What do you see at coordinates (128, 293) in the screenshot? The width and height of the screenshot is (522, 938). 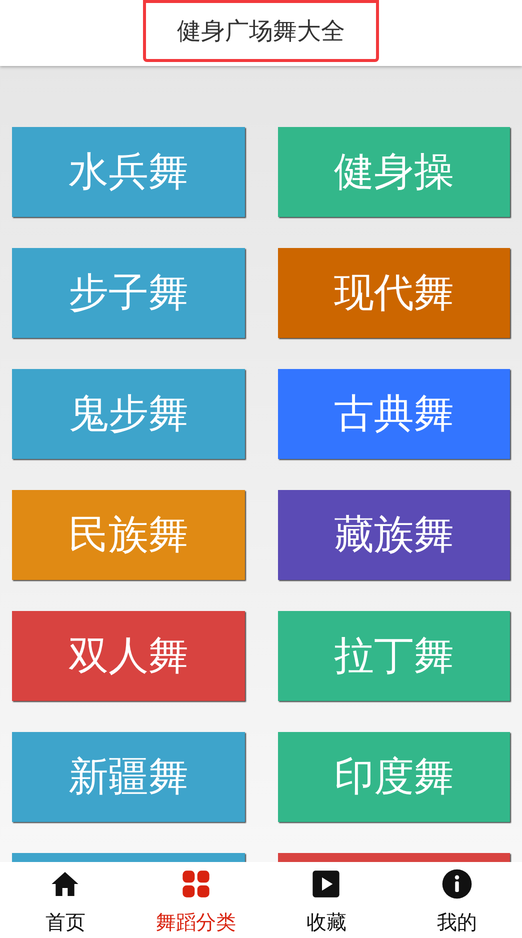 I see `category-tile: 步子舞` at bounding box center [128, 293].